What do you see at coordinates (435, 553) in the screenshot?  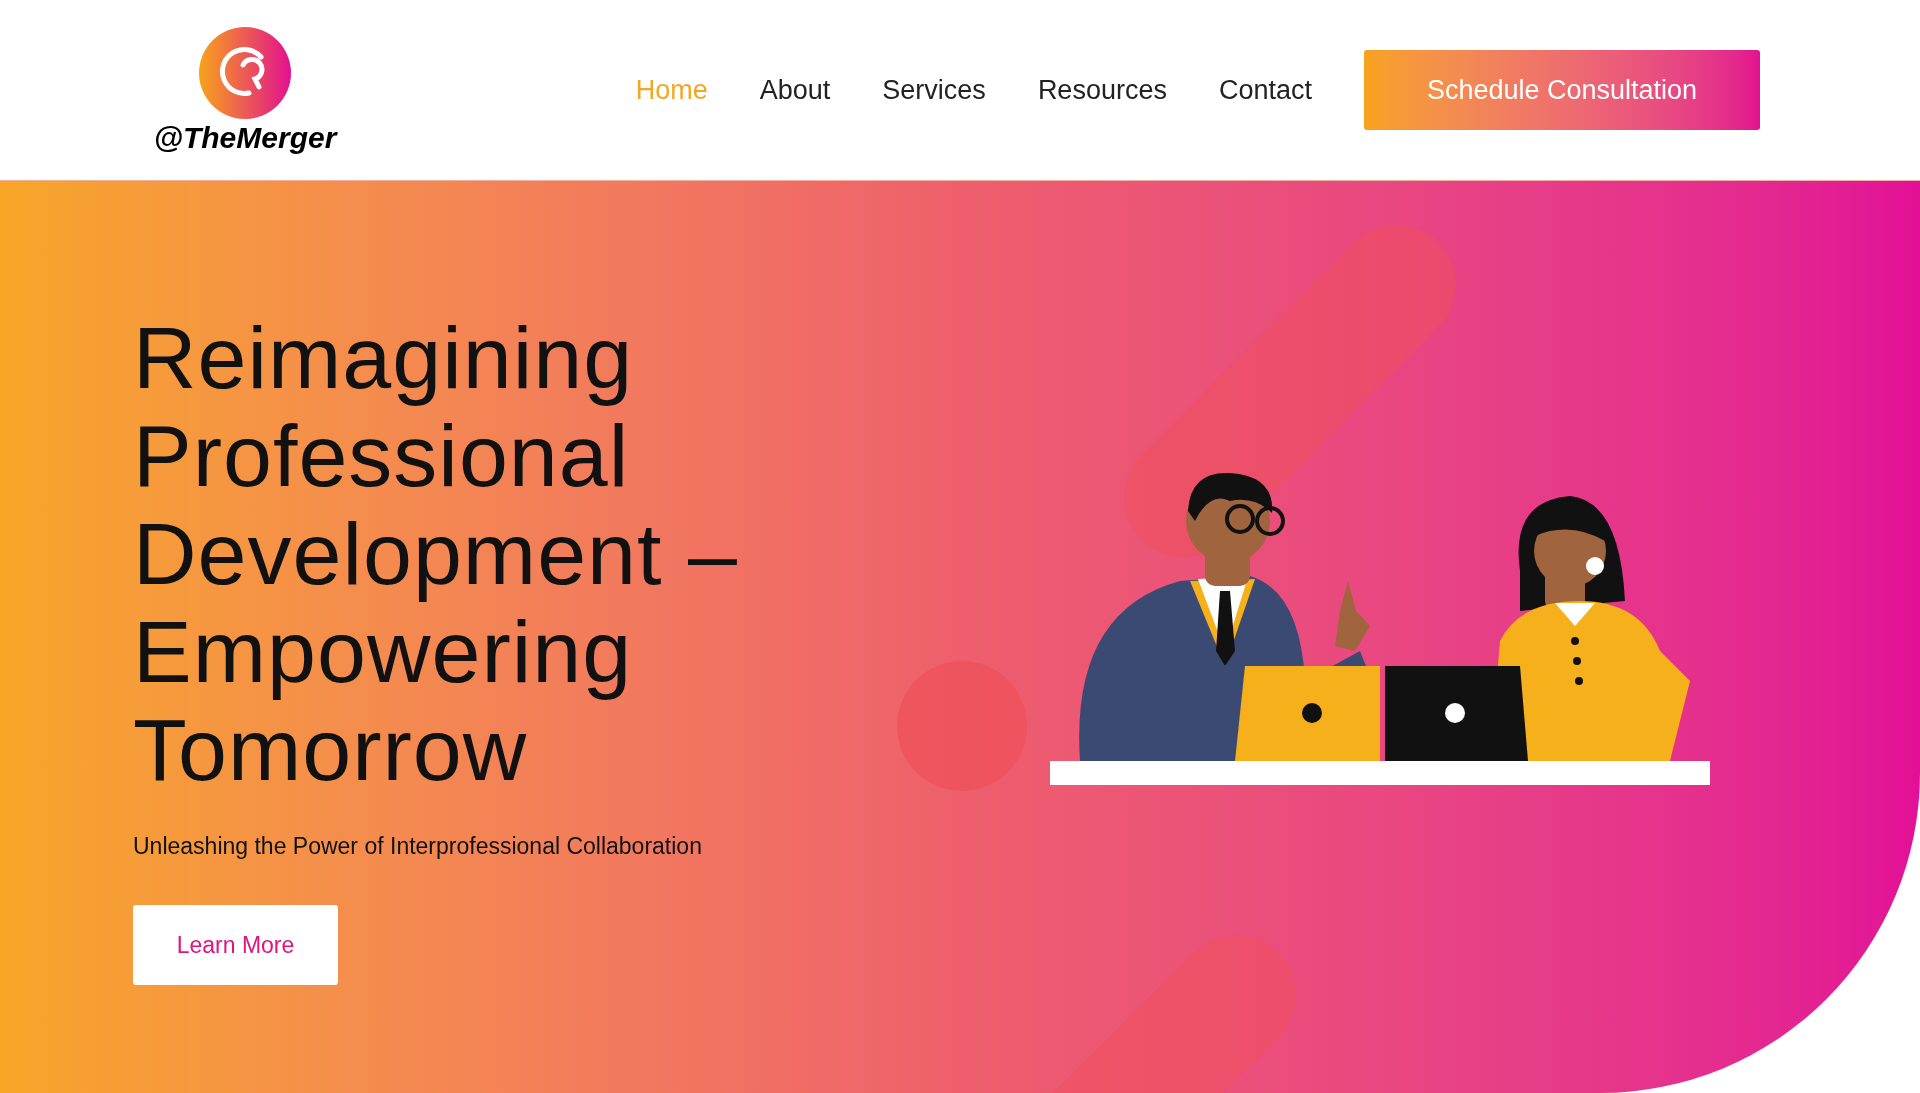 I see `hero-heading: Reimagining Professional Development – Empowering Tomorrow` at bounding box center [435, 553].